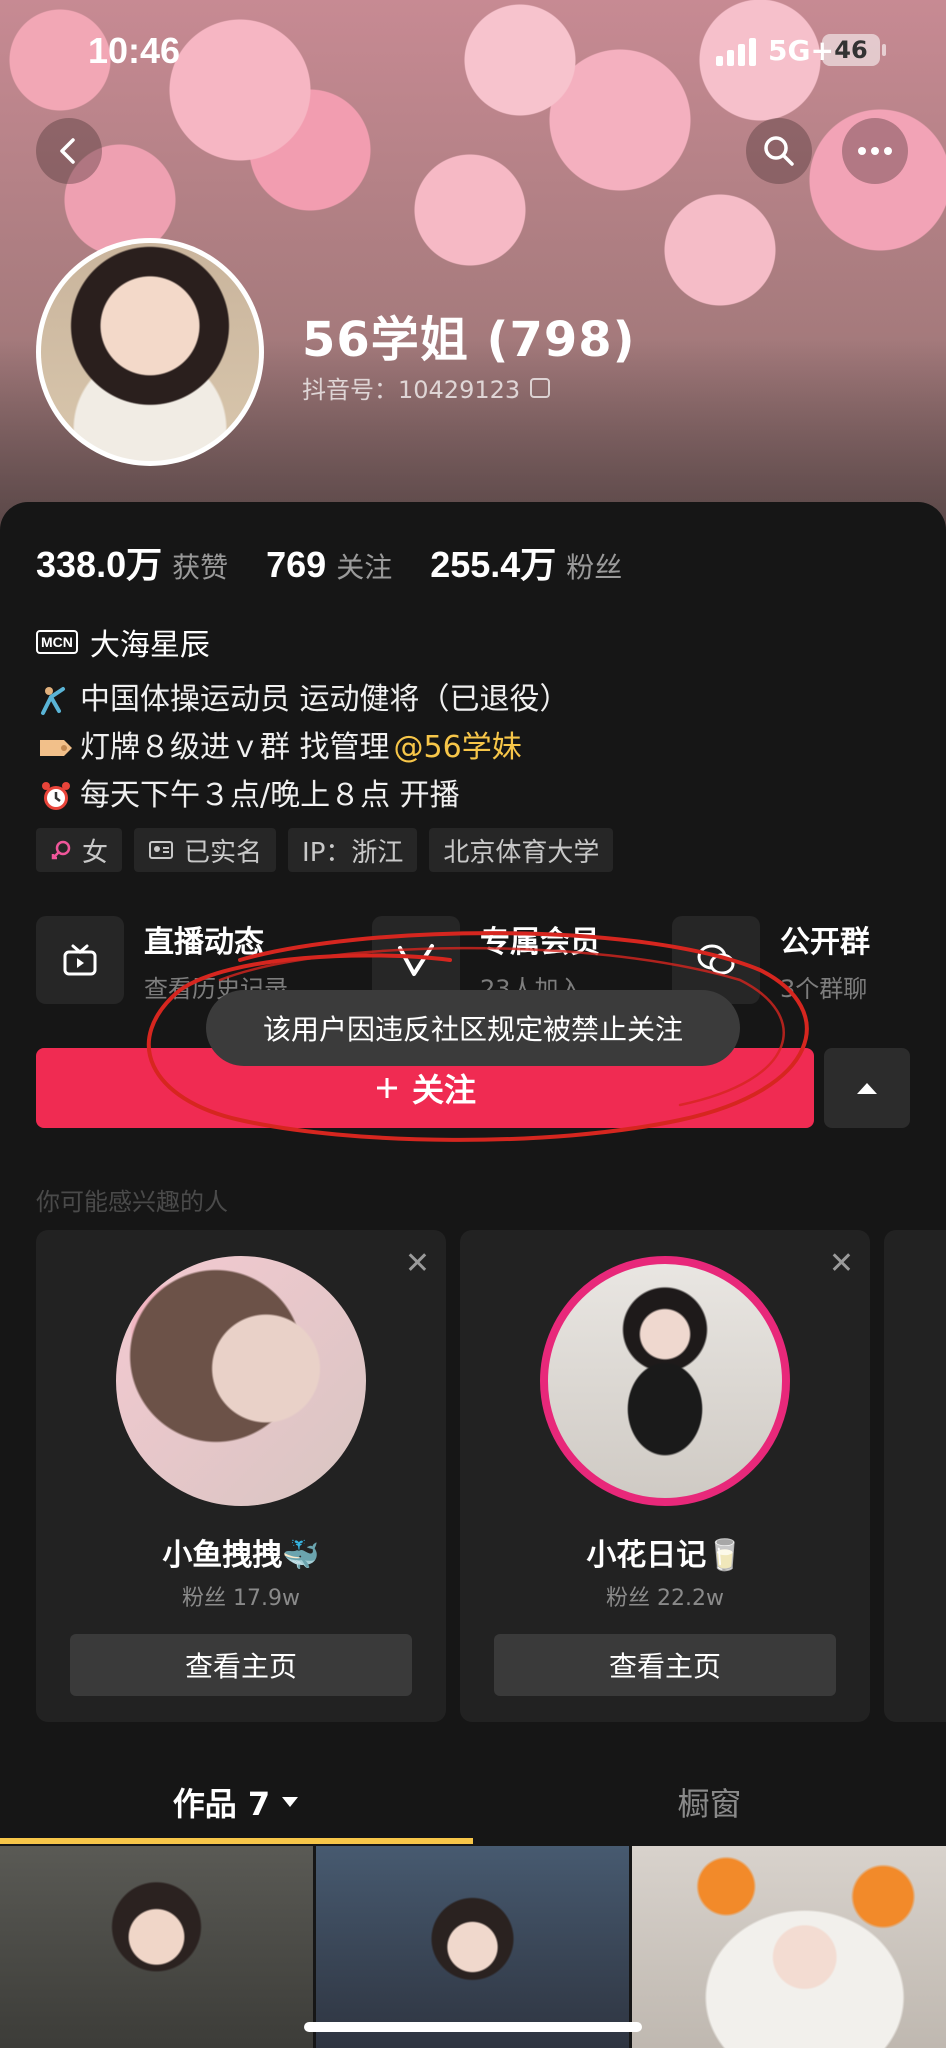 This screenshot has width=946, height=2048. I want to click on search-button, so click(779, 151).